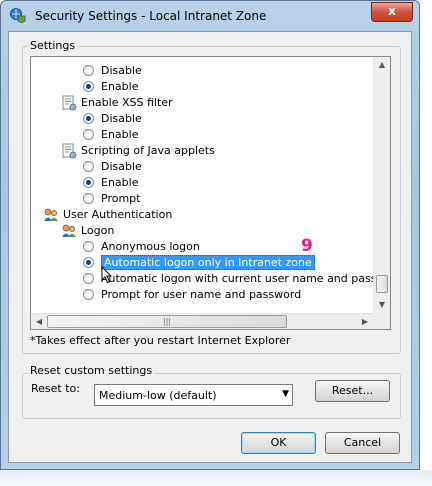 Image resolution: width=432 pixels, height=486 pixels. I want to click on scroll-left-arrow-icon: ◀, so click(39, 321).